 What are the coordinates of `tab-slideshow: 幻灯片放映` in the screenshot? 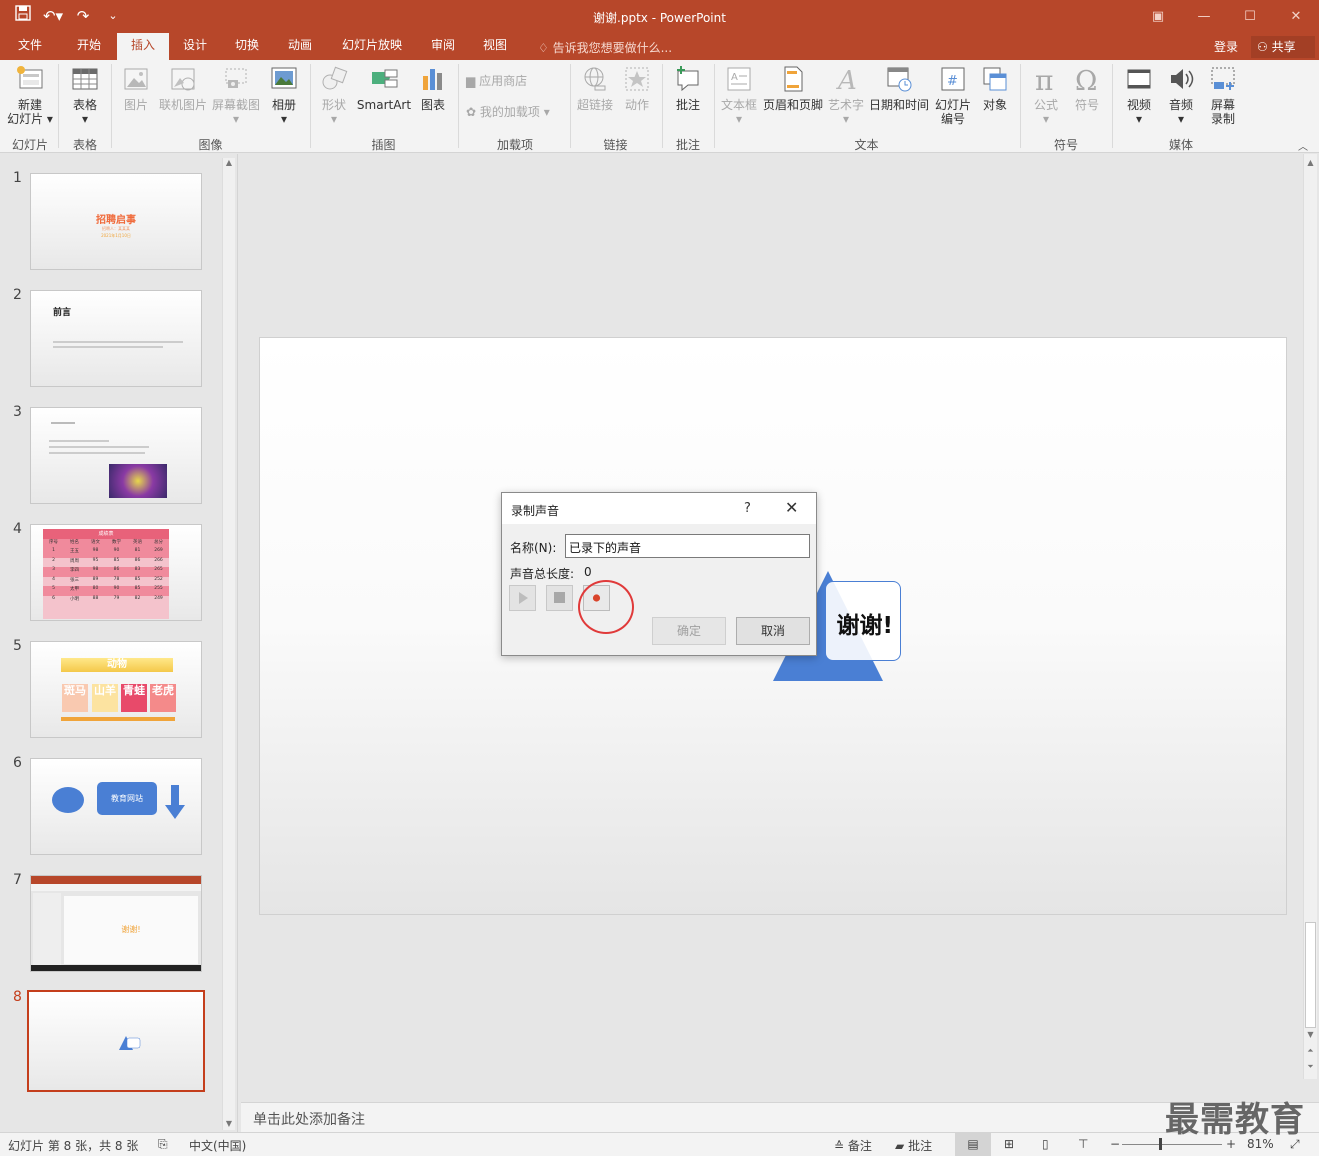 It's located at (372, 46).